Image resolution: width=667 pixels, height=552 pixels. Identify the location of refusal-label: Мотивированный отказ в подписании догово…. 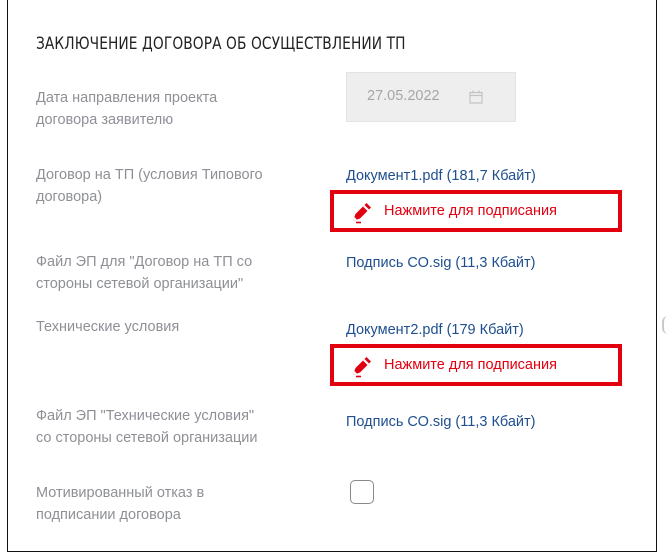
(181, 504).